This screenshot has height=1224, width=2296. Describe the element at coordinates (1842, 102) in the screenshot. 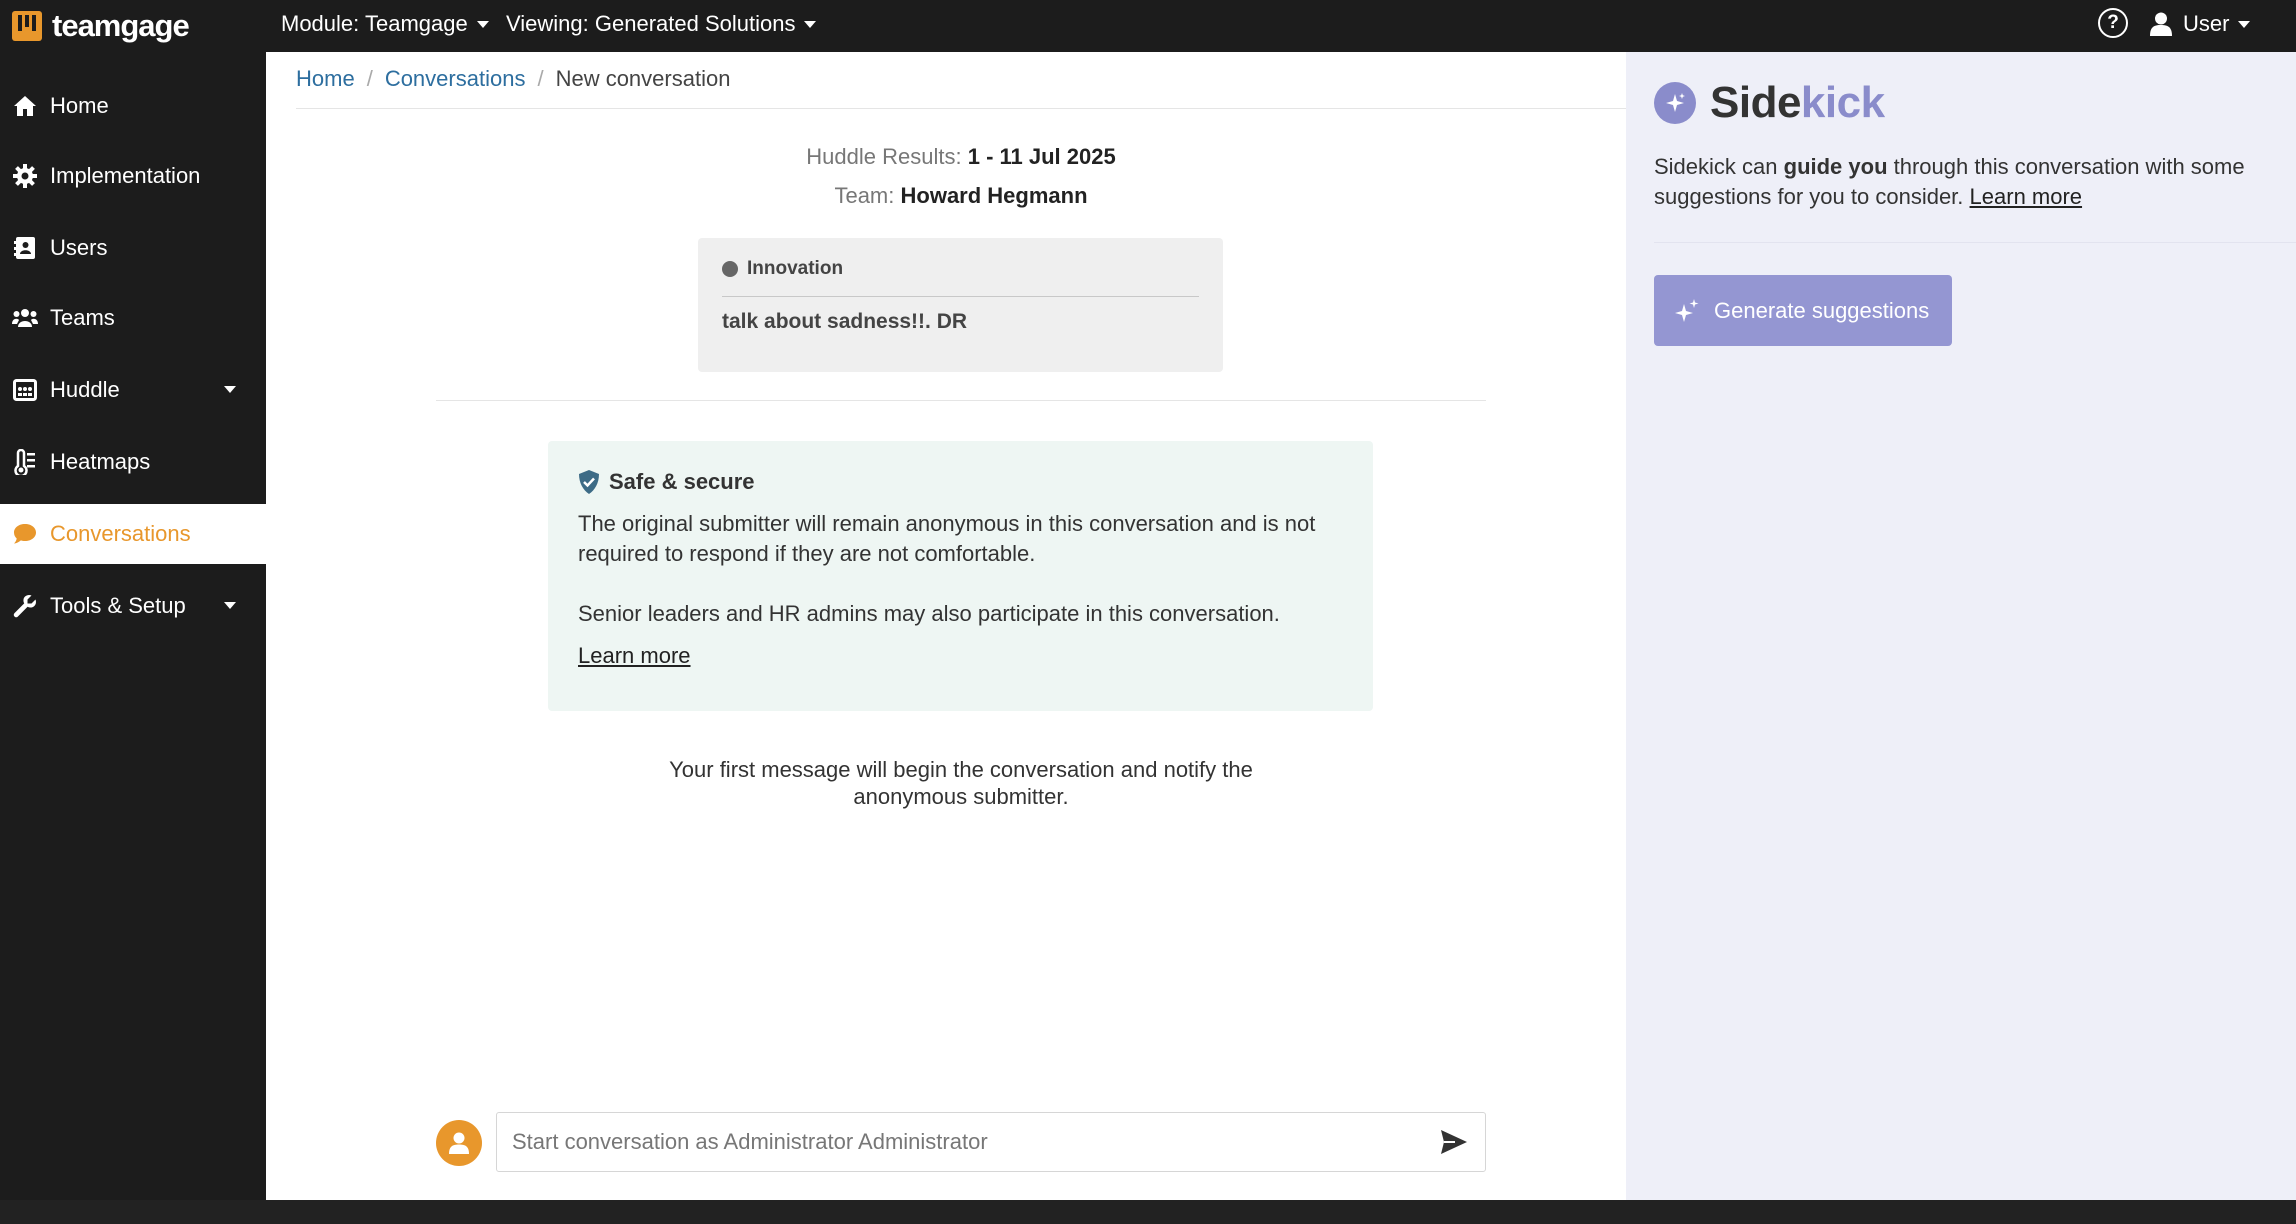

I see `sidekick-wordmark-kick: kick` at that location.